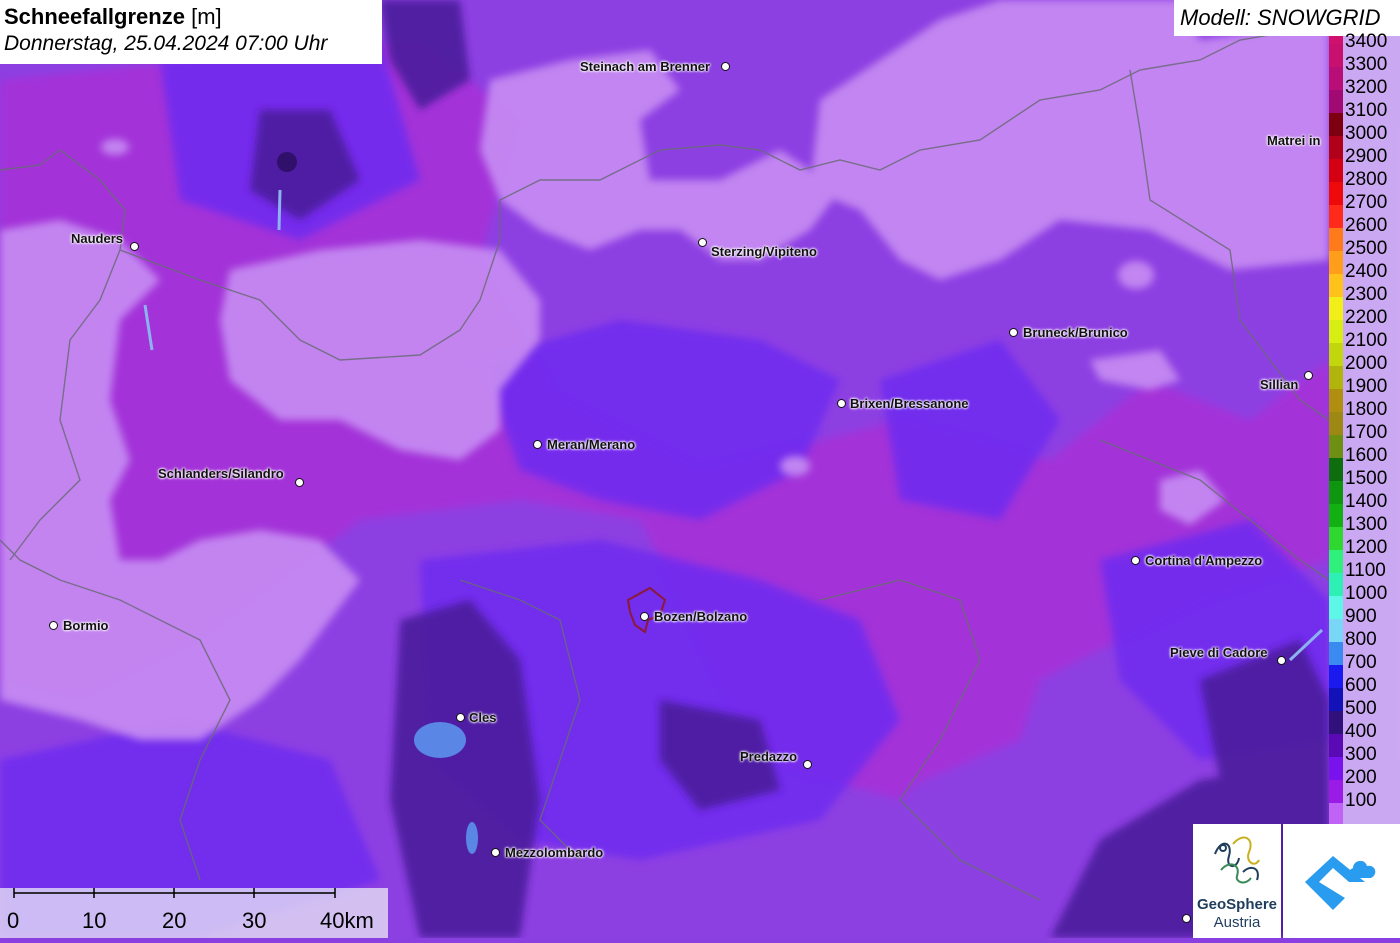  What do you see at coordinates (591, 444) in the screenshot?
I see `city-label-meran: Meran/Merano` at bounding box center [591, 444].